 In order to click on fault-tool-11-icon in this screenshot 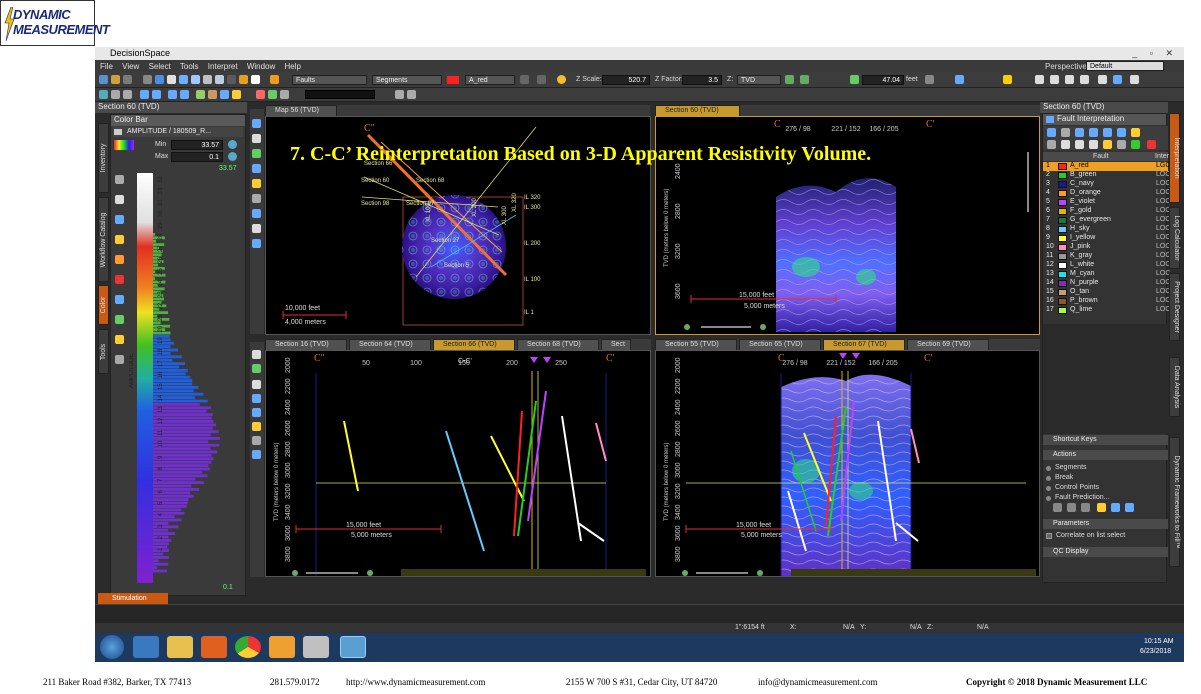, I will do `click(1093, 144)`.